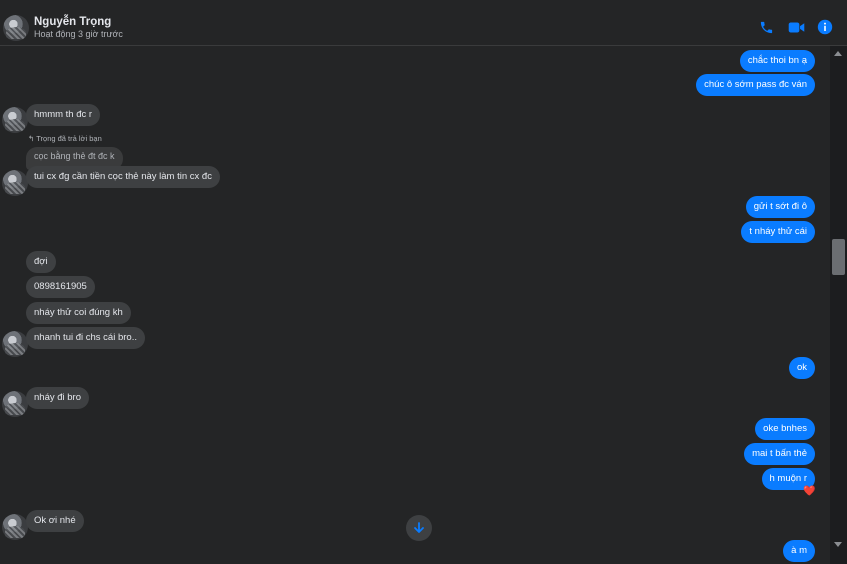  What do you see at coordinates (41, 262) in the screenshot?
I see `message-incoming: đợi` at bounding box center [41, 262].